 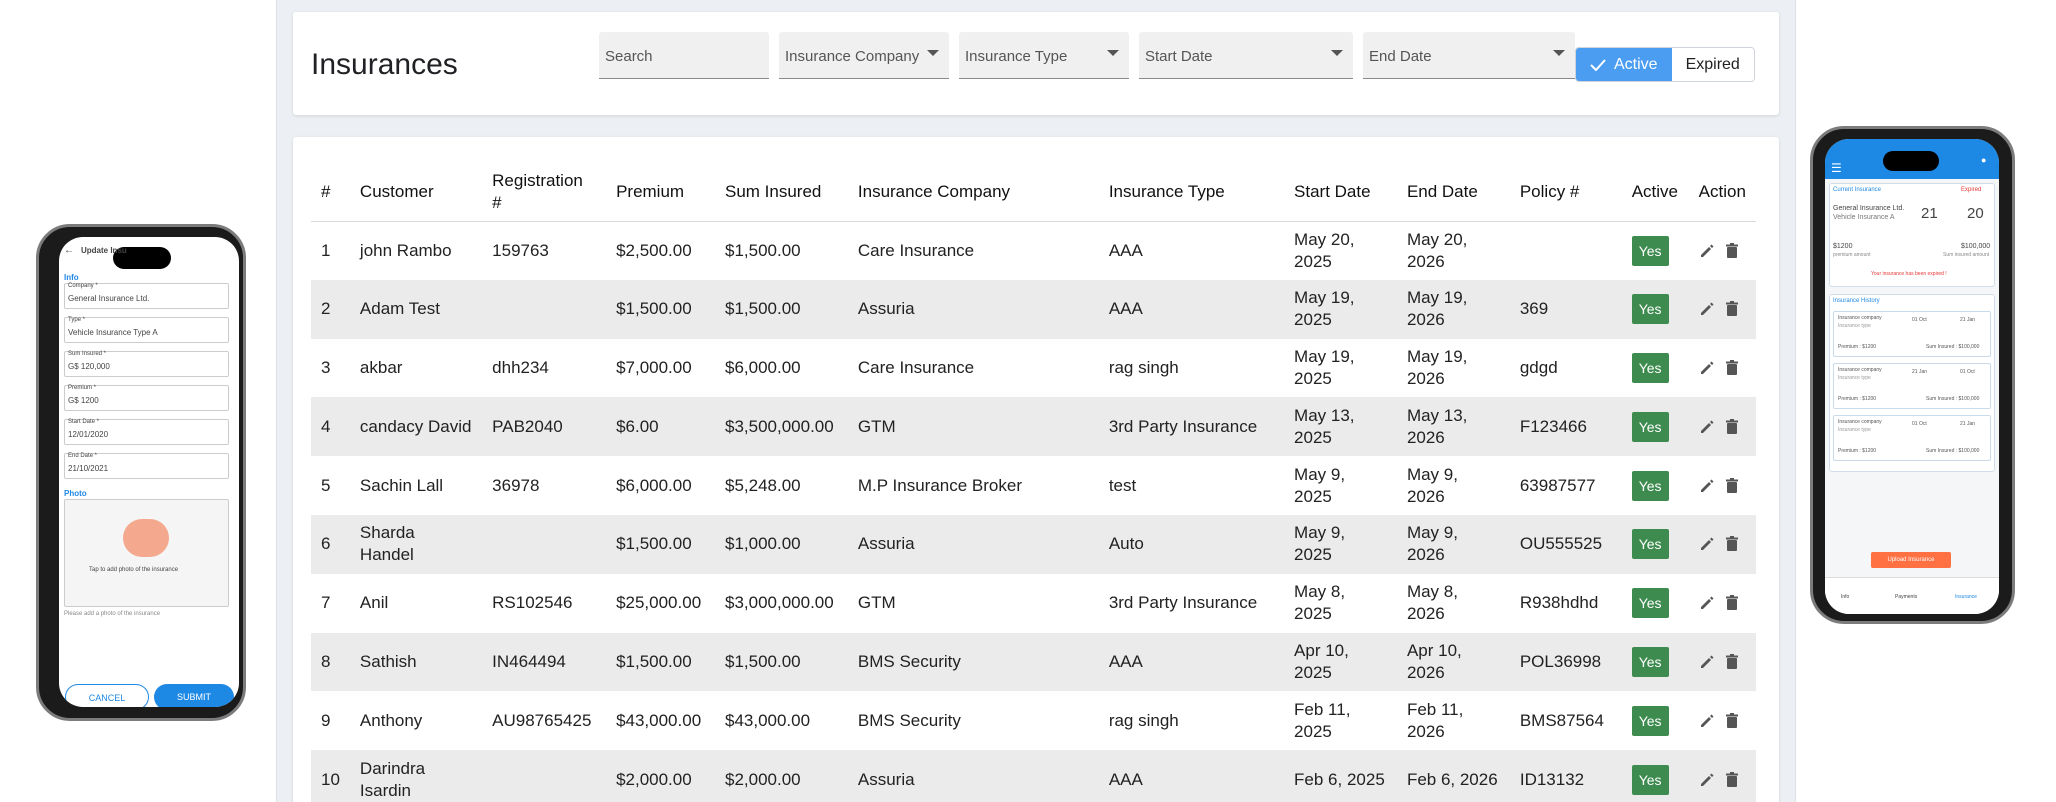 What do you see at coordinates (1966, 255) in the screenshot?
I see `sum-label: Sum insured amount` at bounding box center [1966, 255].